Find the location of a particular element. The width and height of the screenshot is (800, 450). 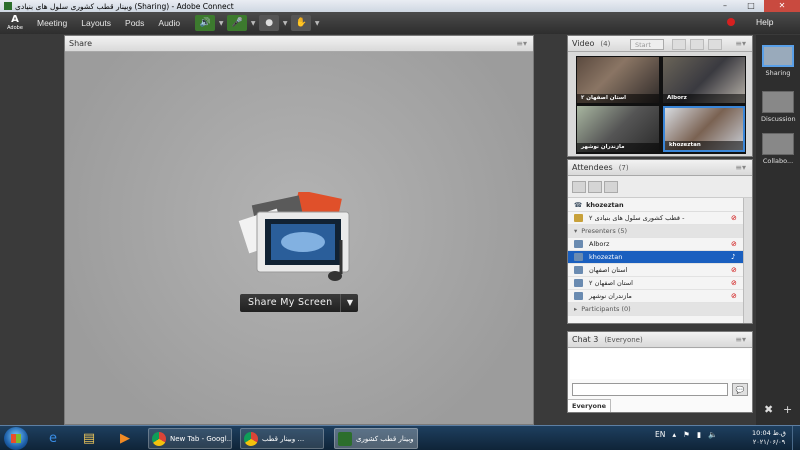

clock: 10:04 ق.ظ ۲۰۲۱/۰۶/۰۹ is located at coordinates (769, 438).